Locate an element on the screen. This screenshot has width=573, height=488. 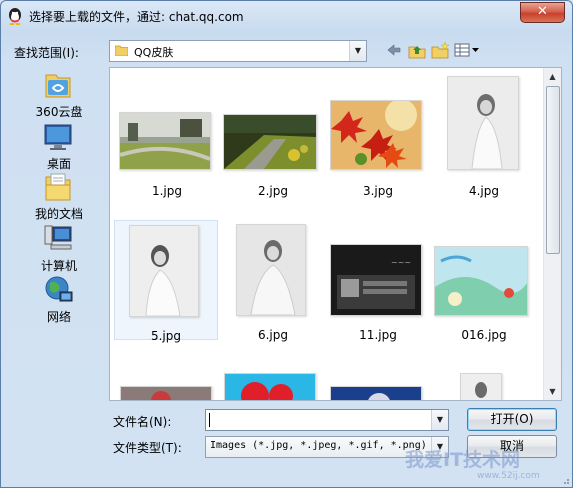
place-label: 网络 is located at coordinates (58, 317).